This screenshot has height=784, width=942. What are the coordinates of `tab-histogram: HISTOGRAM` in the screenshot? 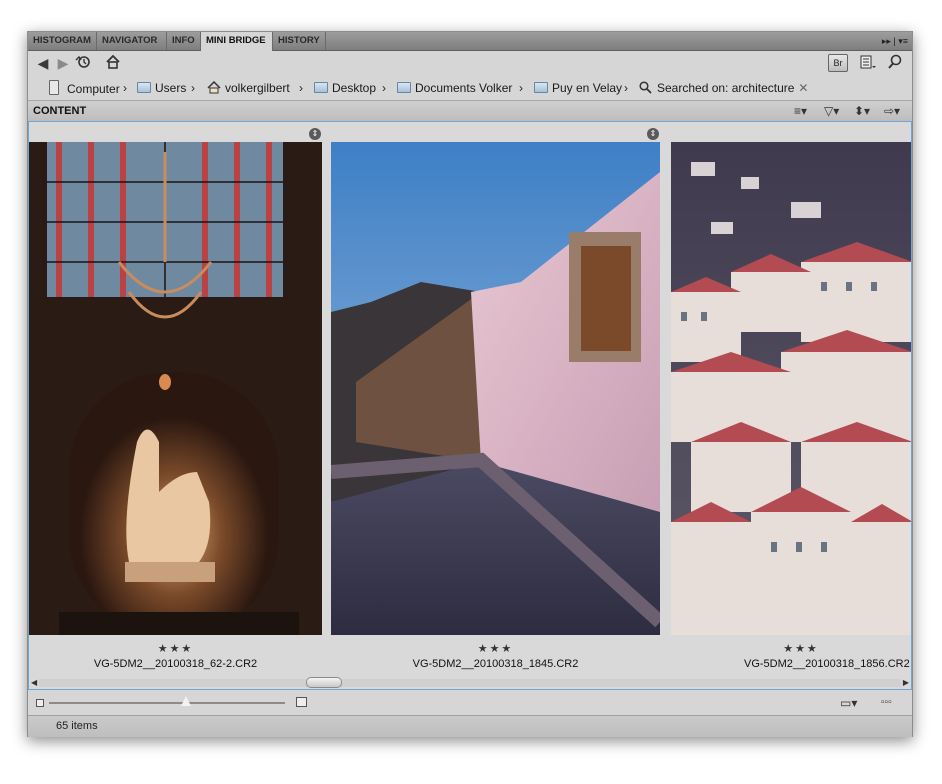 It's located at (62, 41).